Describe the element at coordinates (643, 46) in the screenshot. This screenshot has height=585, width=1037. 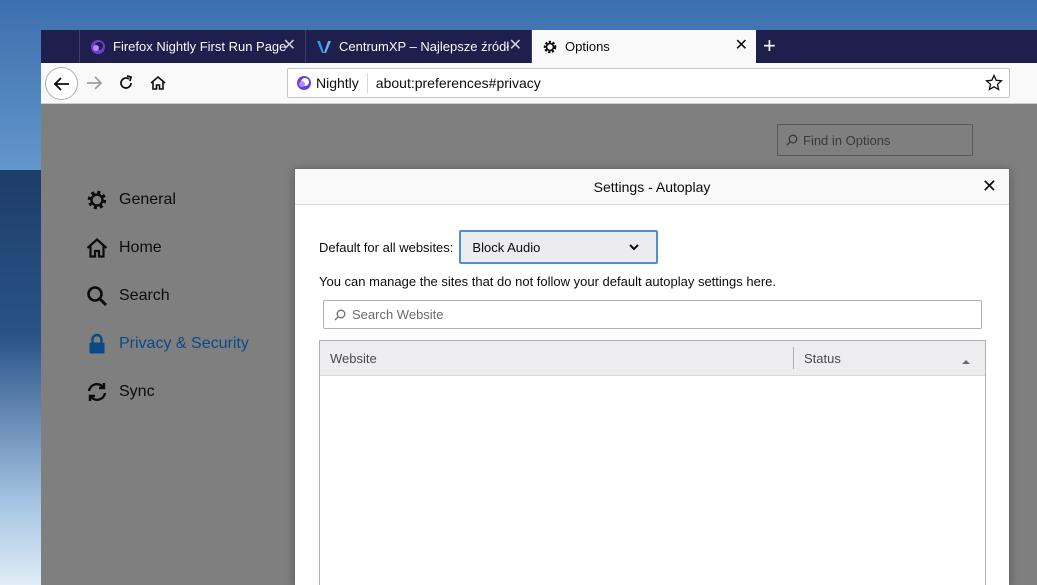
I see `tab-options: Options ✕` at that location.